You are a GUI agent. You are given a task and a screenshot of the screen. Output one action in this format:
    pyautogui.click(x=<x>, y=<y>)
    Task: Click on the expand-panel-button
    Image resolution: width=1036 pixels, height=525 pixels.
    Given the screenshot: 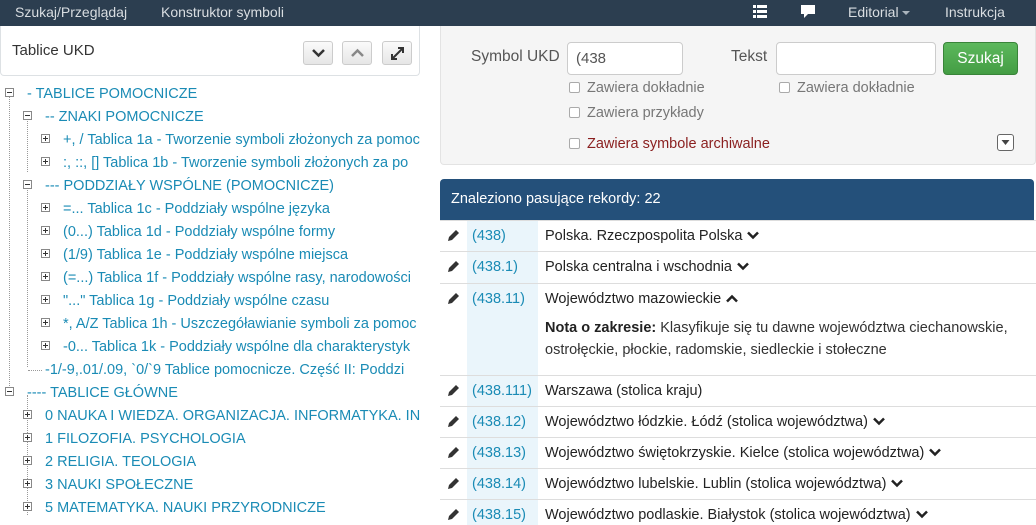 What is the action you would take?
    pyautogui.click(x=397, y=53)
    